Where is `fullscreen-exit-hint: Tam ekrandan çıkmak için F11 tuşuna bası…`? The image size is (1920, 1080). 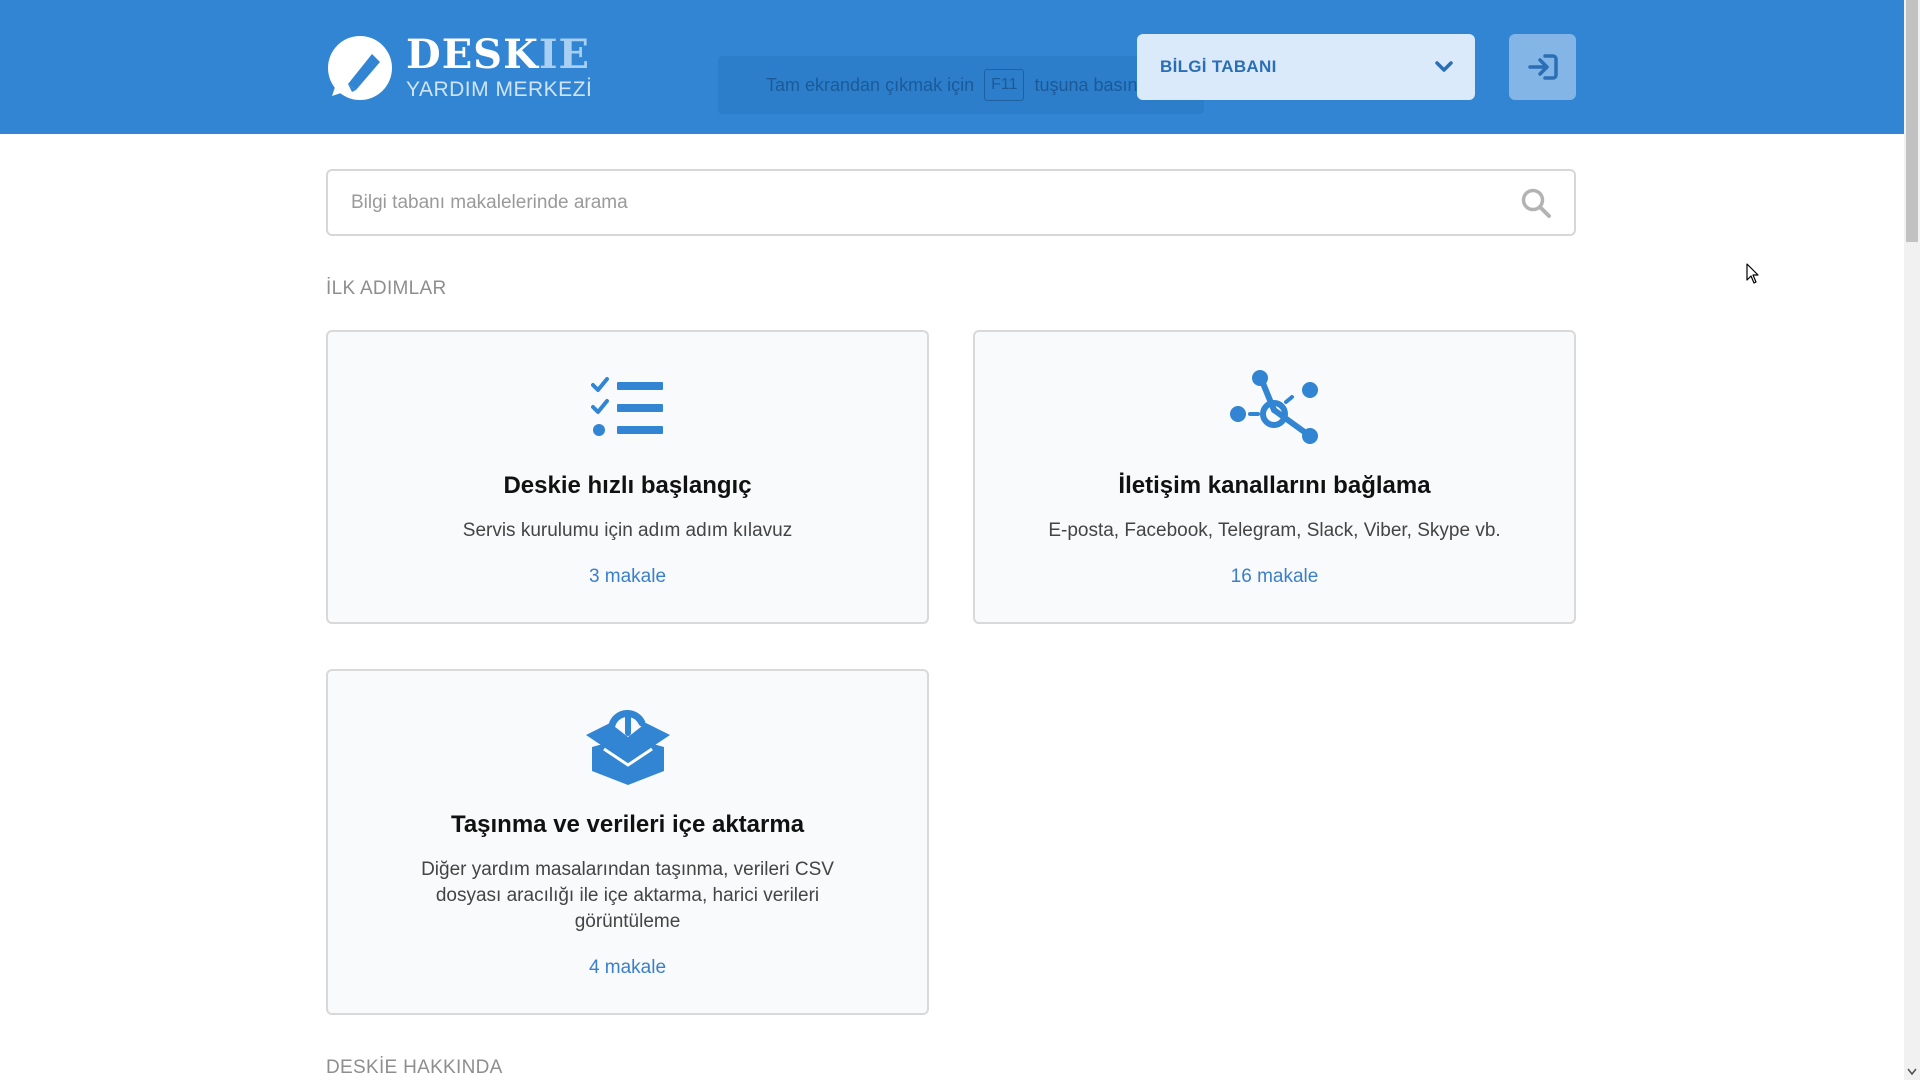
fullscreen-exit-hint: Tam ekrandan çıkmak için F11 tuşuna bası… is located at coordinates (961, 85).